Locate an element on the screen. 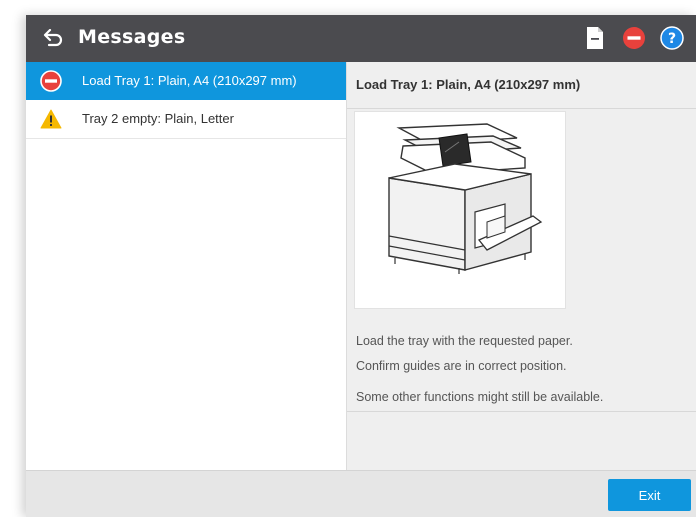 The height and width of the screenshot is (517, 696). document-icon is located at coordinates (595, 38).